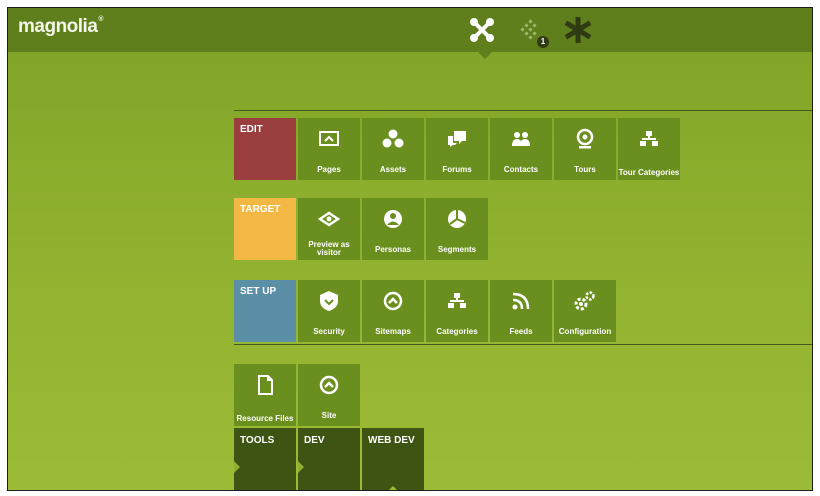 The image size is (820, 496). I want to click on app-tile-configuration: Configuration, so click(585, 311).